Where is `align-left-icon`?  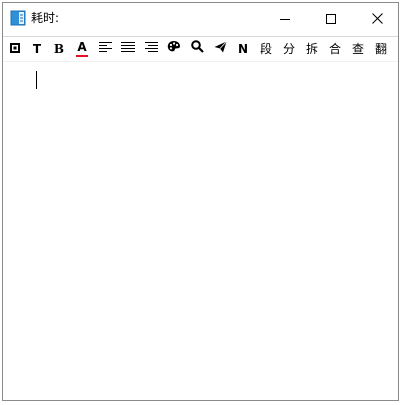
align-left-icon is located at coordinates (105, 49).